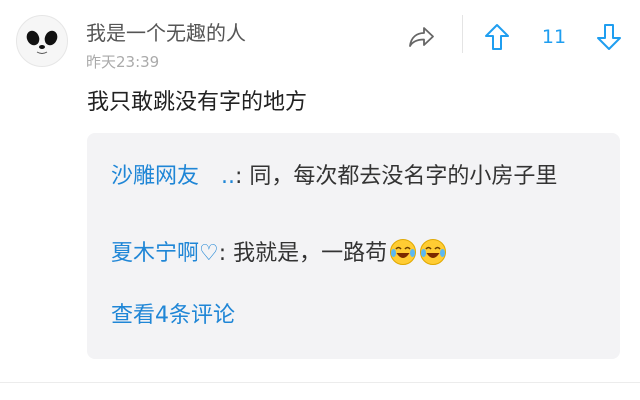 Image resolution: width=640 pixels, height=400 pixels. Describe the element at coordinates (166, 33) in the screenshot. I see `comment-username: 我是一个无趣的人` at that location.